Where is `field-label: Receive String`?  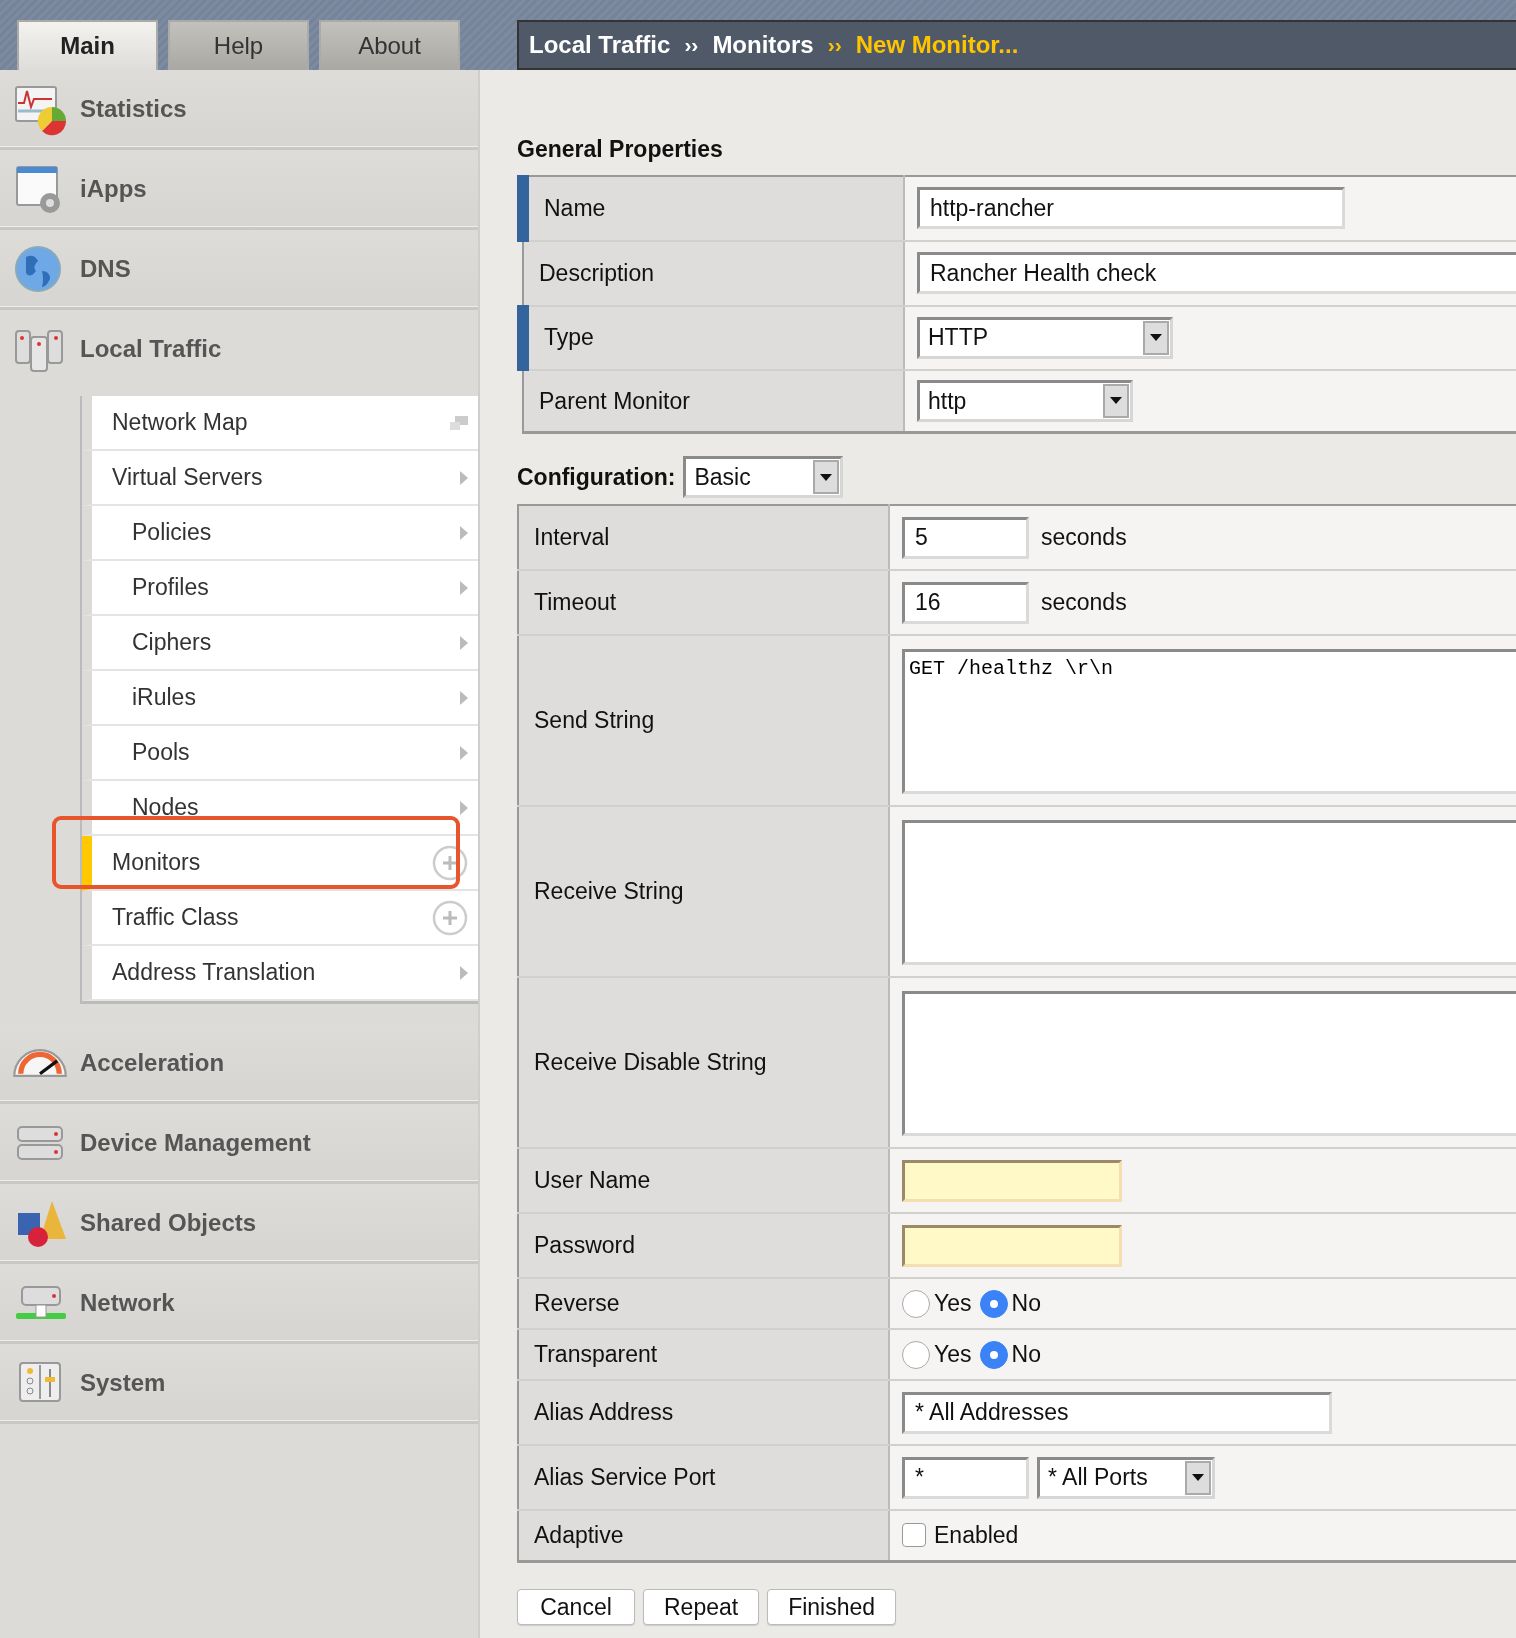 field-label: Receive String is located at coordinates (703, 891).